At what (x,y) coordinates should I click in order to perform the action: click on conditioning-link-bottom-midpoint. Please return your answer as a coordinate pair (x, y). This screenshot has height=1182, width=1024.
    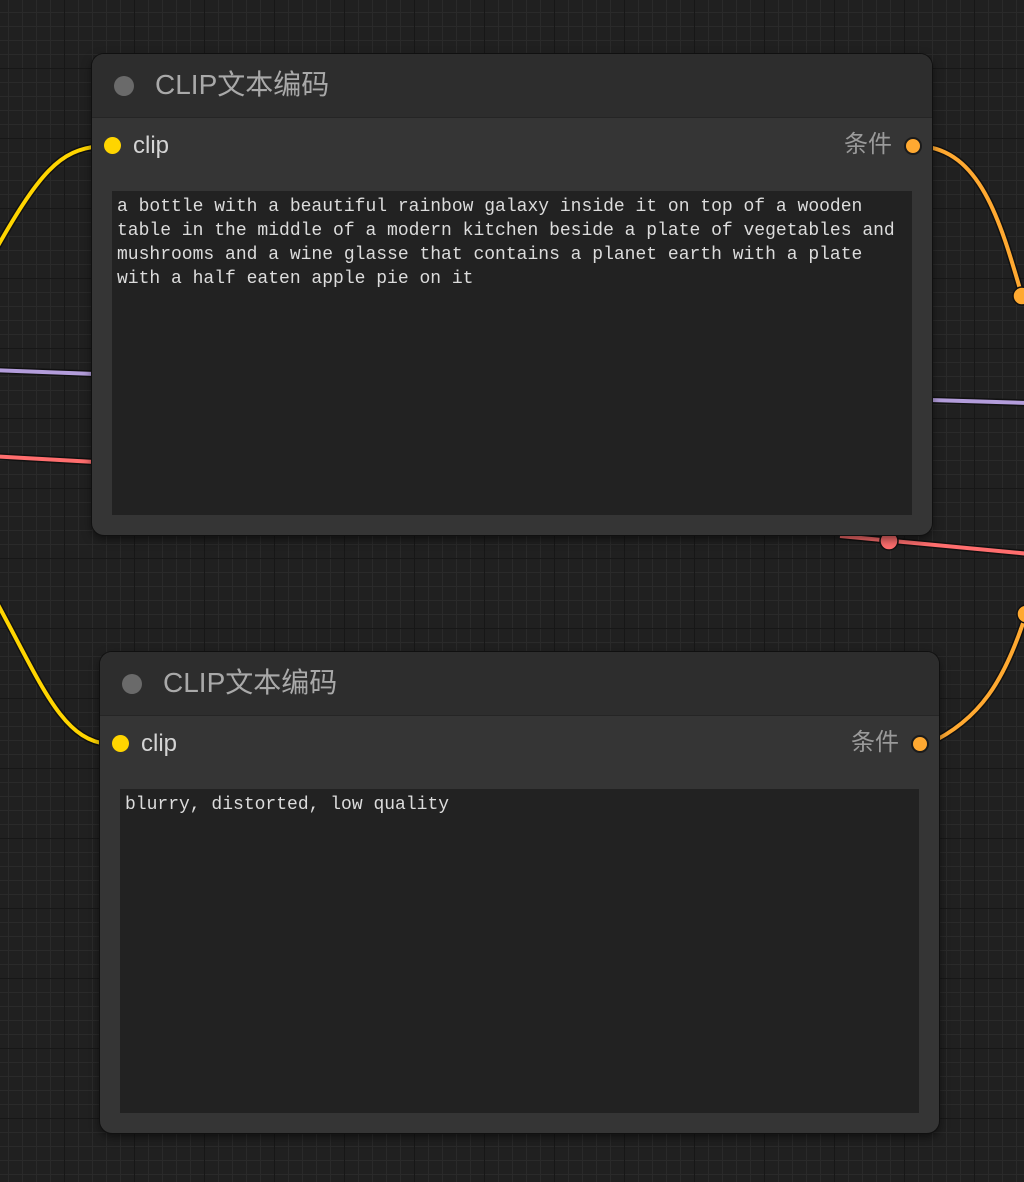
    Looking at the image, I should click on (1020, 614).